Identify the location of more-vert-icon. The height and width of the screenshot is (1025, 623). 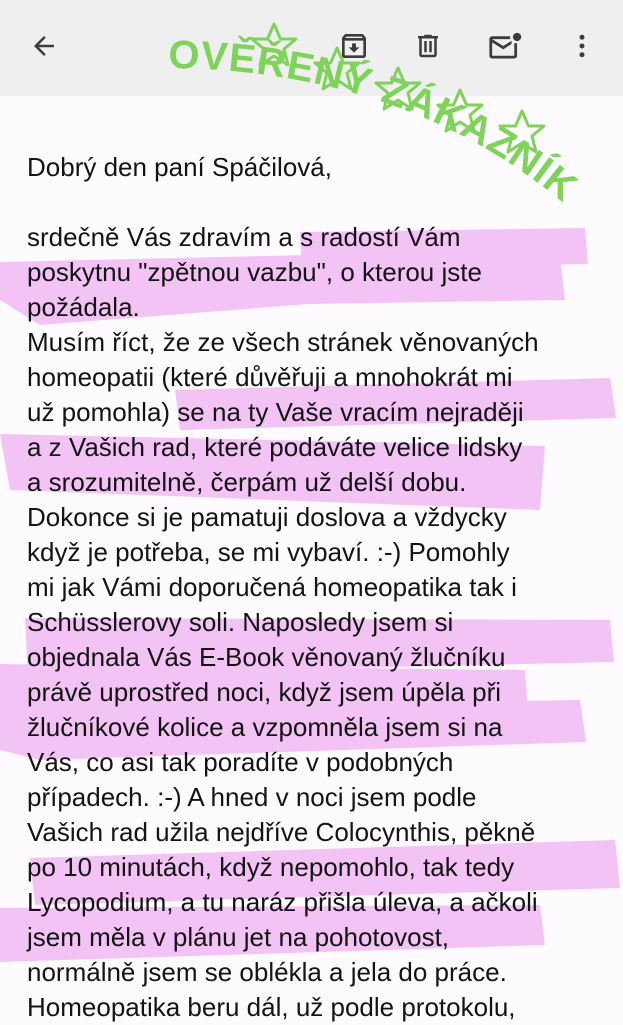
(582, 46).